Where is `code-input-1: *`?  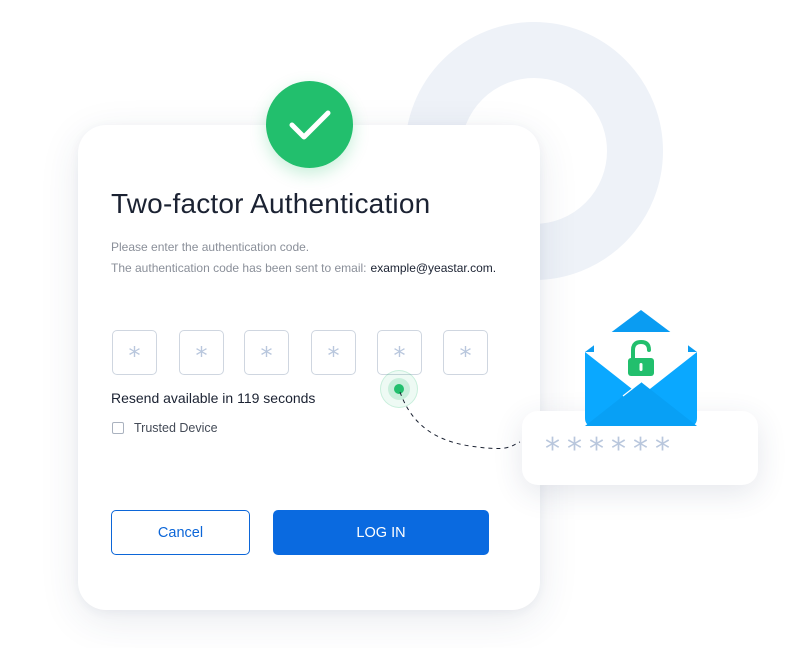
code-input-1: * is located at coordinates (134, 352).